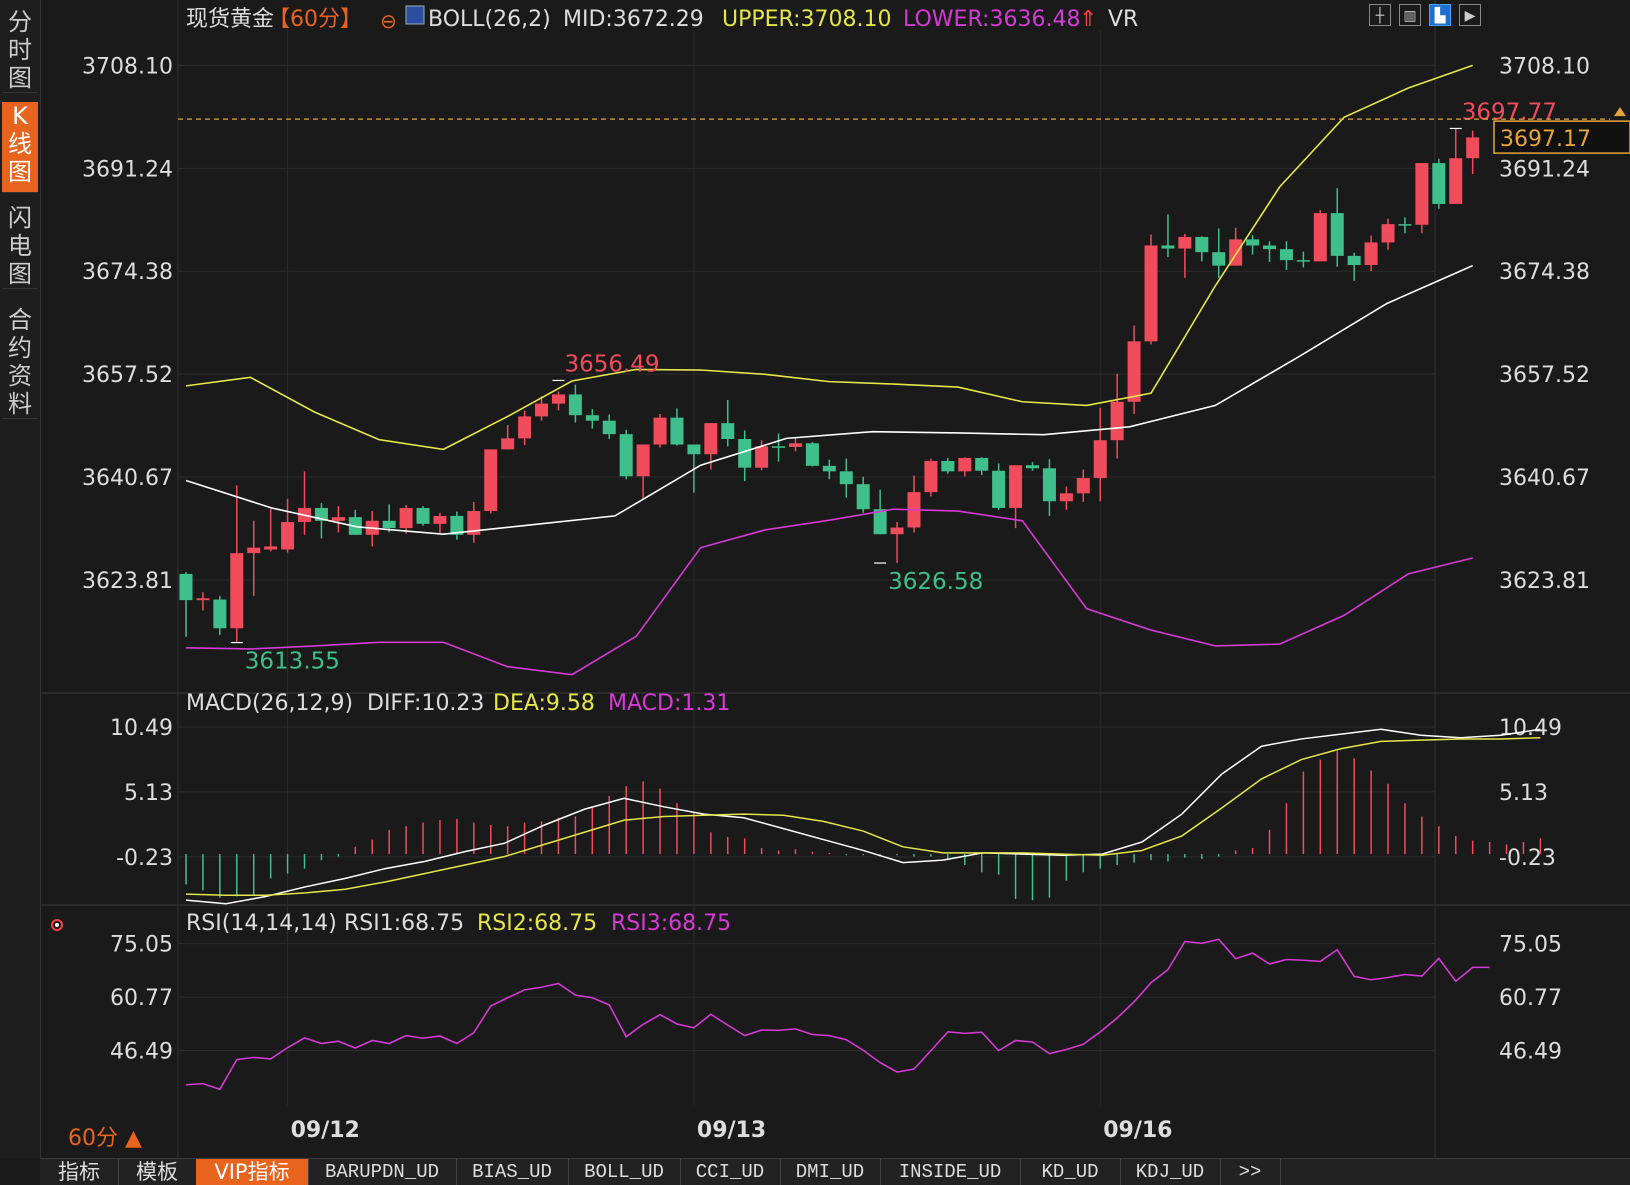 Image resolution: width=1630 pixels, height=1185 pixels. What do you see at coordinates (950, 1172) in the screenshot?
I see `bottom-tab-inside-ud: INSIDE_UD` at bounding box center [950, 1172].